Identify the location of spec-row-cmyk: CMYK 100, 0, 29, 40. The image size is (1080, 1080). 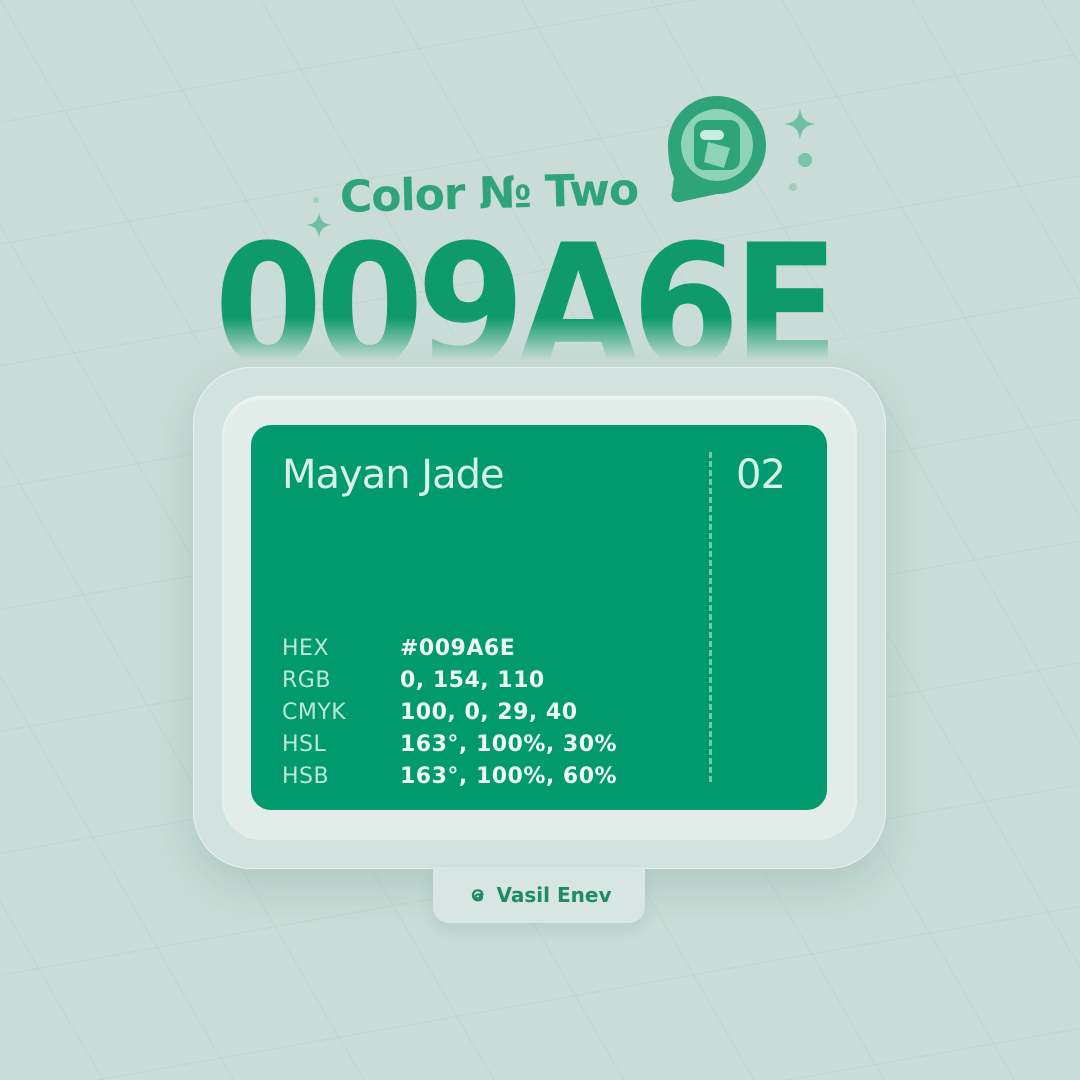
(449, 712).